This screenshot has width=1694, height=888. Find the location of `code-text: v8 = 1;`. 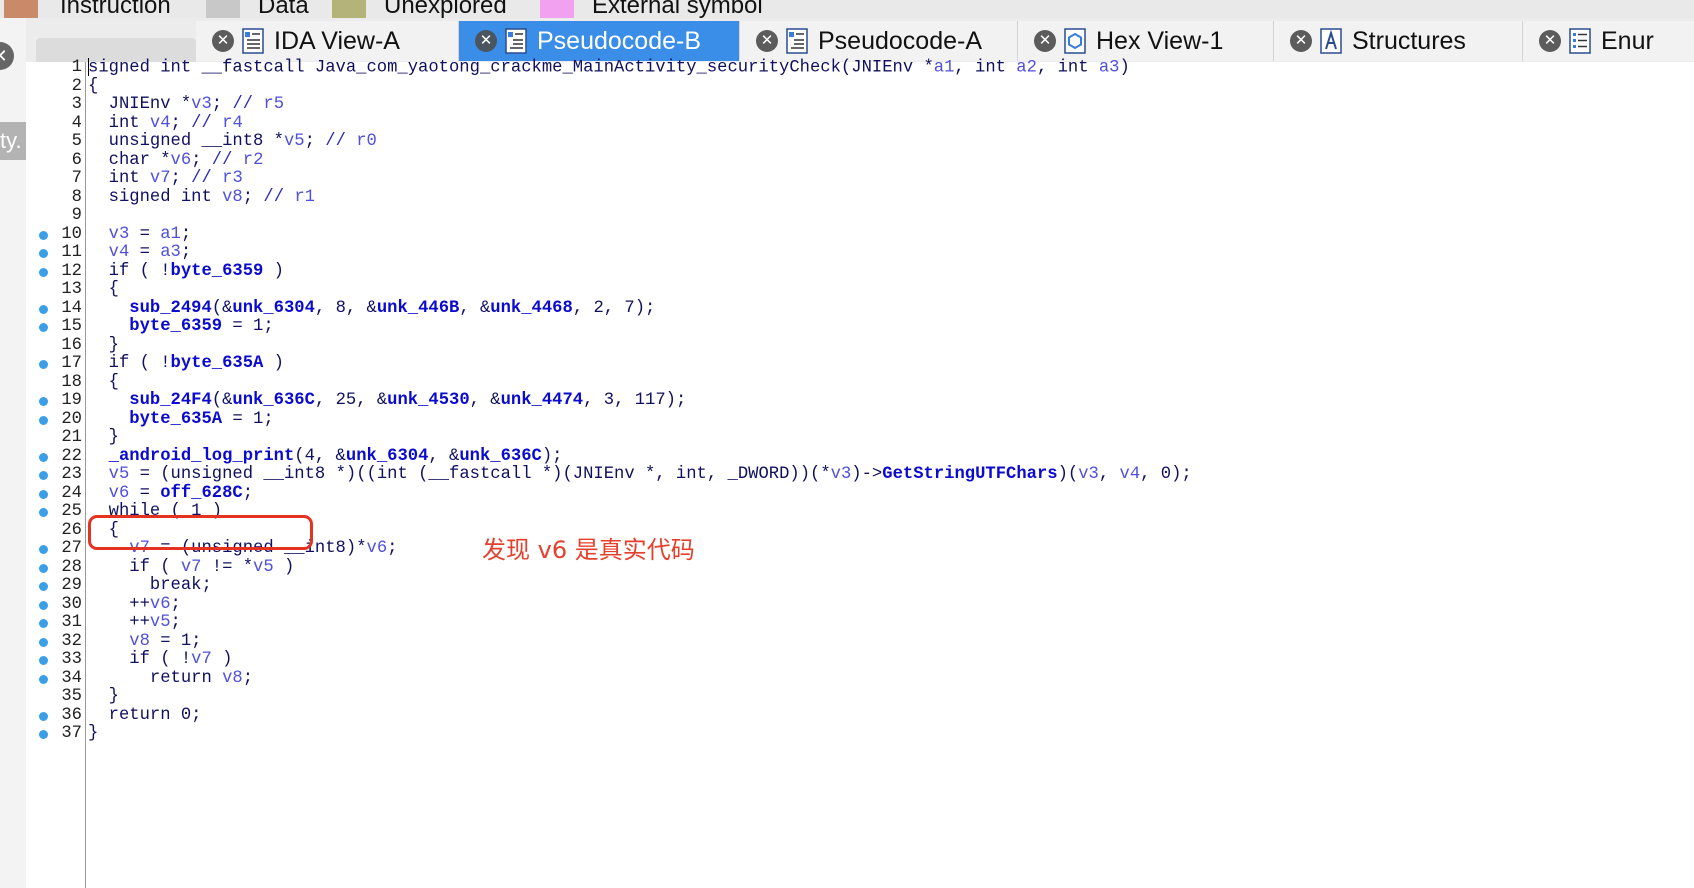

code-text: v8 = 1; is located at coordinates (144, 642).